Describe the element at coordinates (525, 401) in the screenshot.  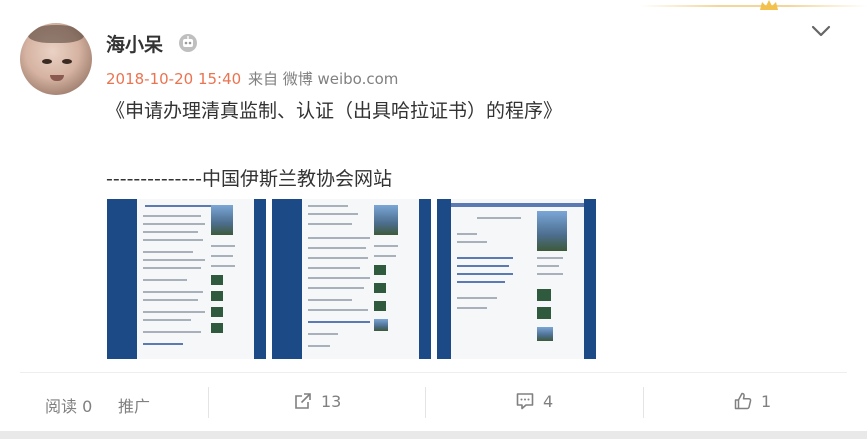
I see `comment-icon` at that location.